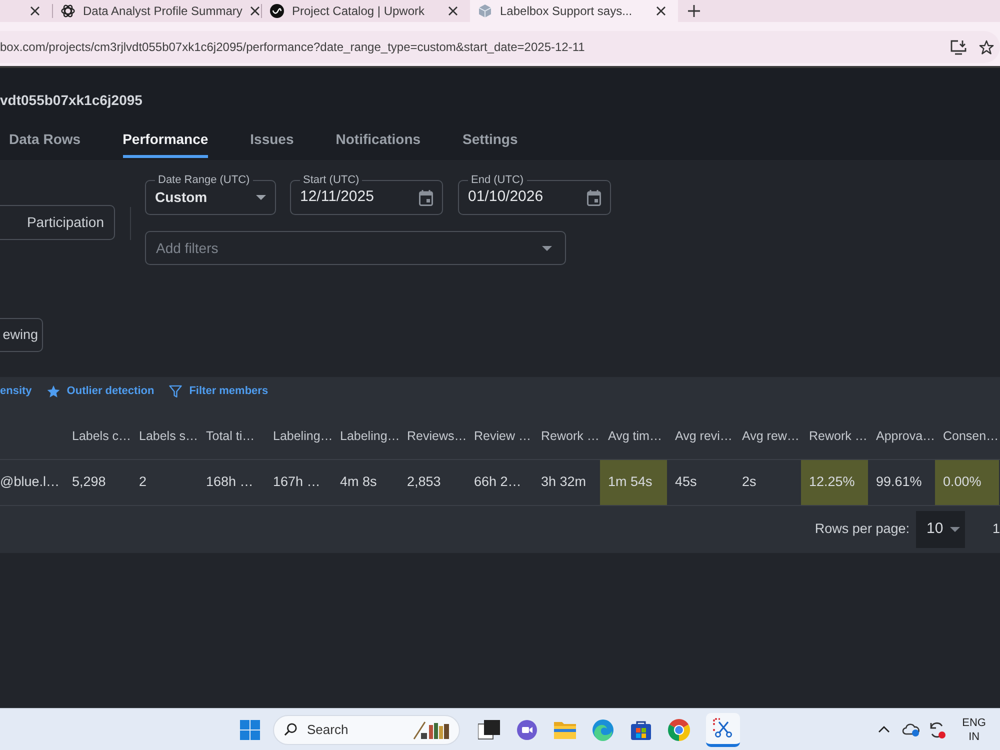 The width and height of the screenshot is (1000, 750). Describe the element at coordinates (996, 529) in the screenshot. I see `page-range: 1` at that location.